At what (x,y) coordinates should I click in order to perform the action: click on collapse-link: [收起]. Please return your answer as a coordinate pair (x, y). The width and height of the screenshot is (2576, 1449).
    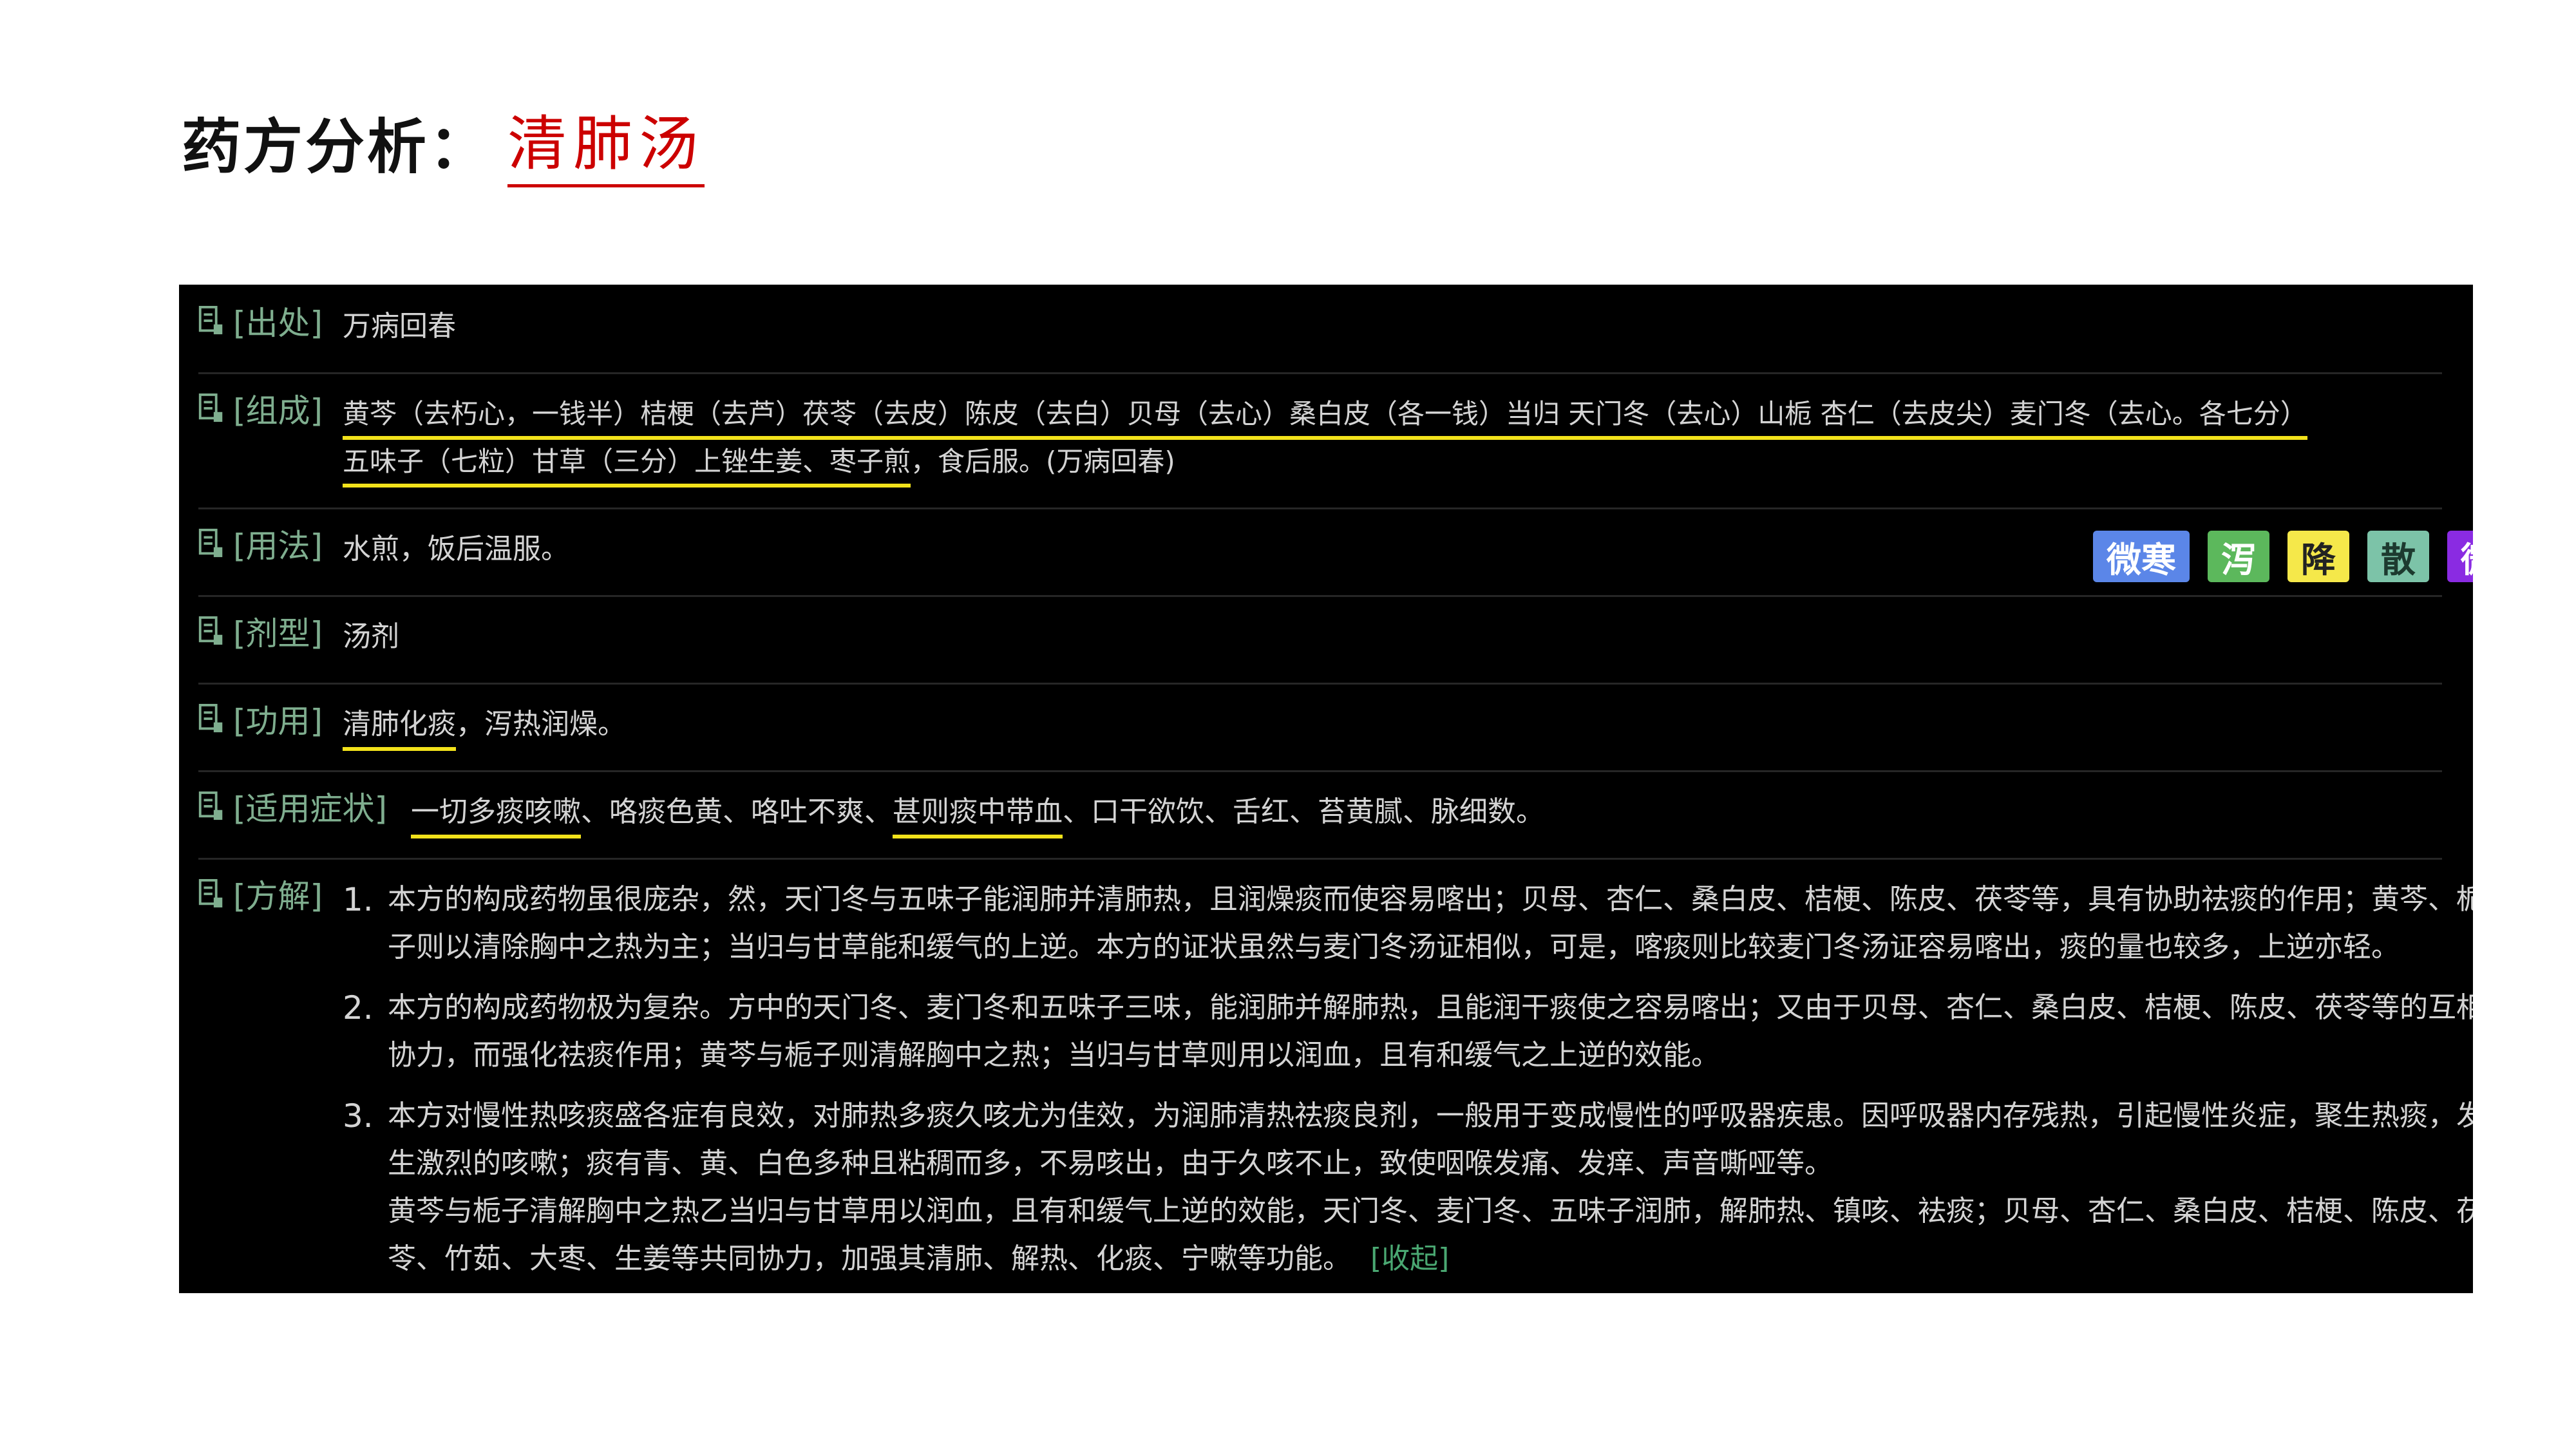
    Looking at the image, I should click on (1409, 1258).